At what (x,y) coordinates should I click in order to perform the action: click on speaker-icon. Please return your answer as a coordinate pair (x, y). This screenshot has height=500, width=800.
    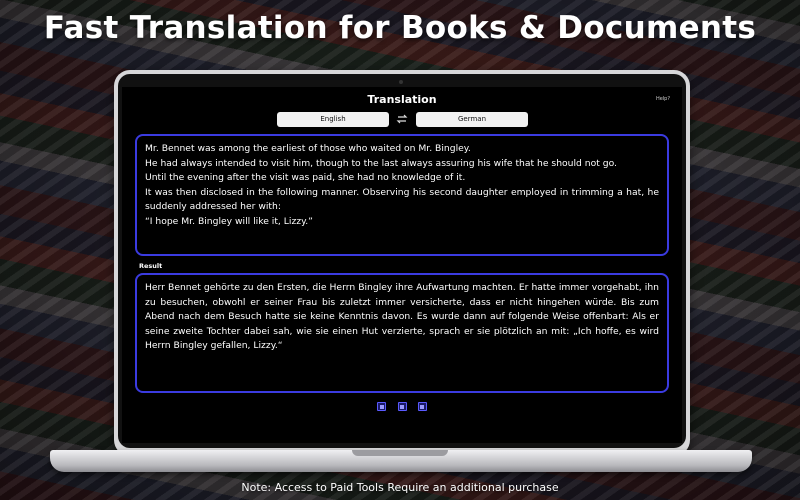
    Looking at the image, I should click on (402, 406).